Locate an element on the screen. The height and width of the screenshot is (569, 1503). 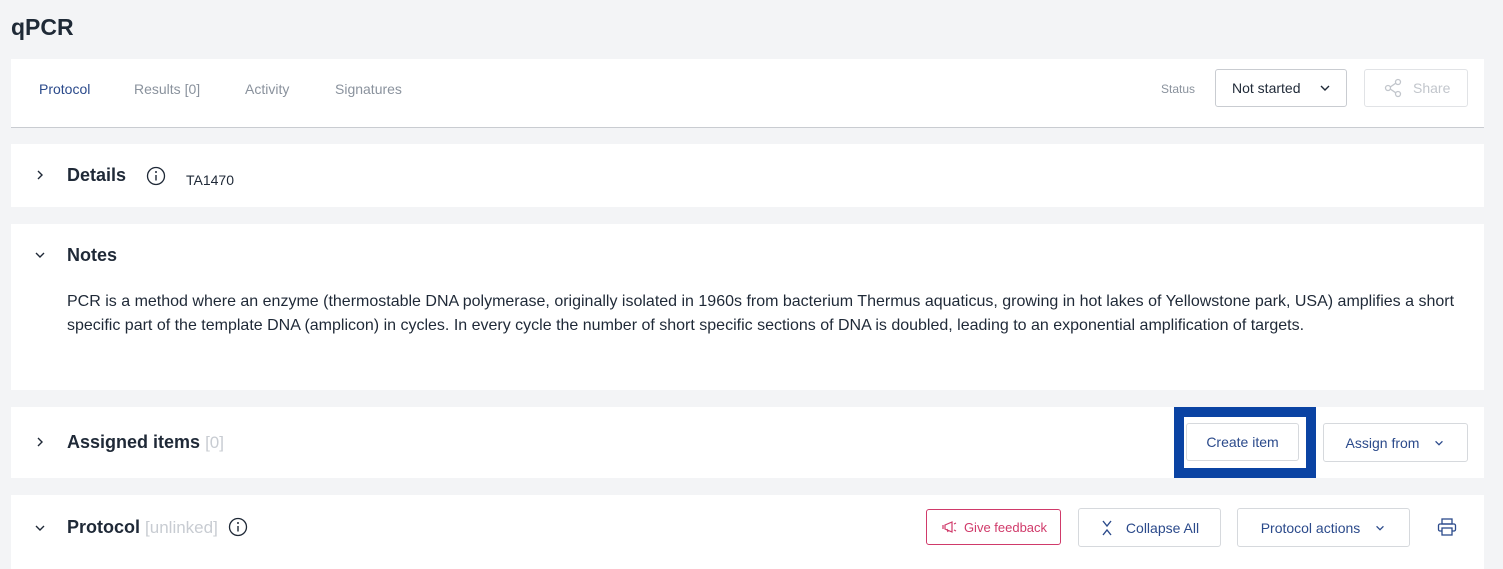
give-feedback-label: Give feedback is located at coordinates (1005, 527).